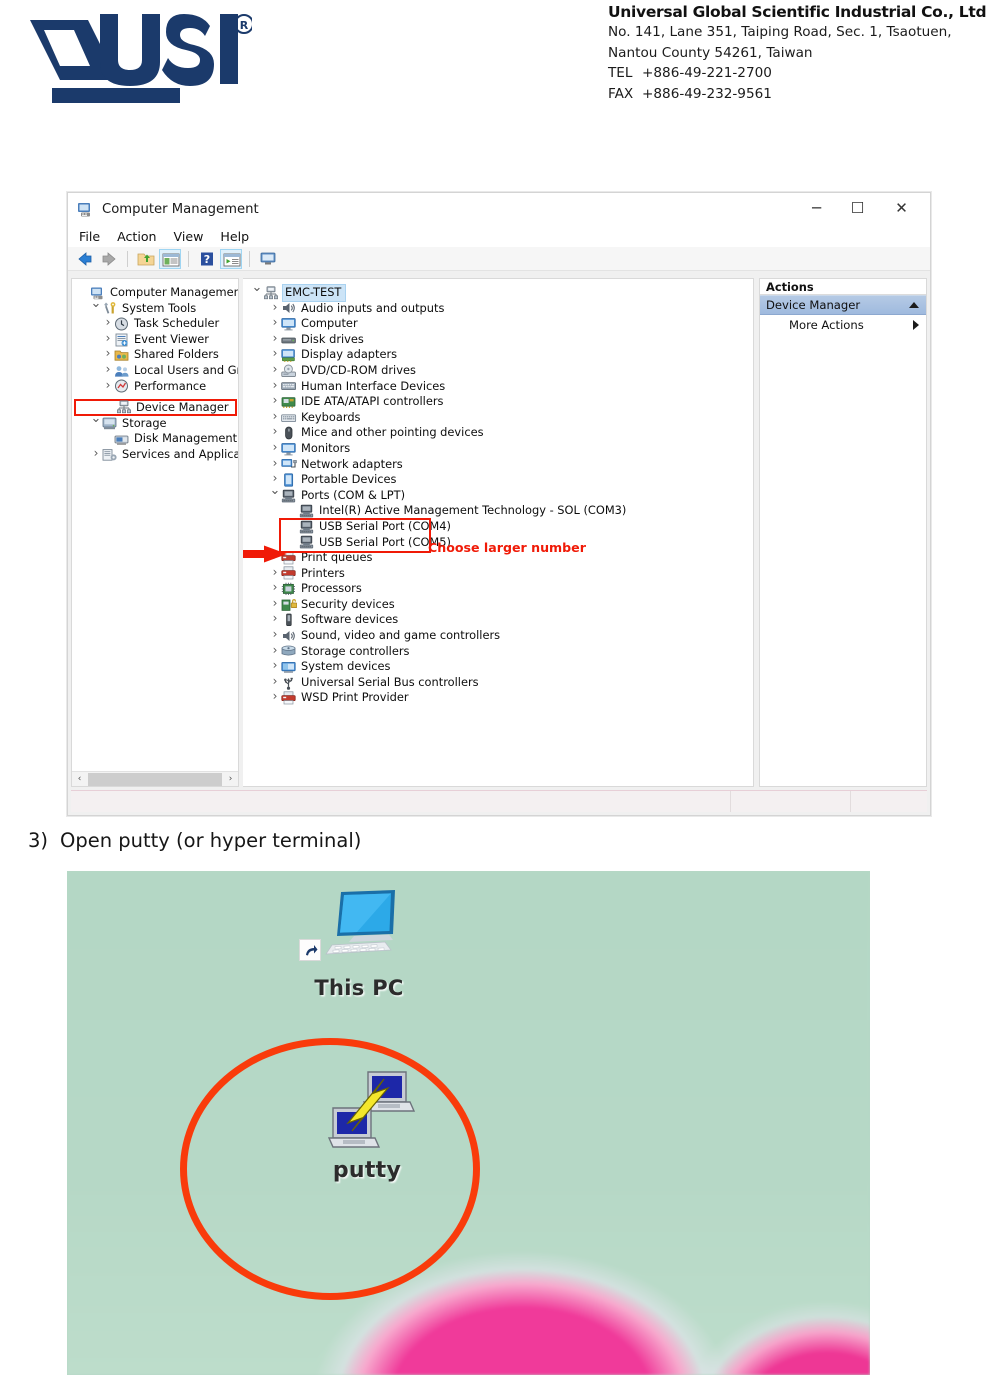  Describe the element at coordinates (122, 324) in the screenshot. I see `clock-icon` at that location.